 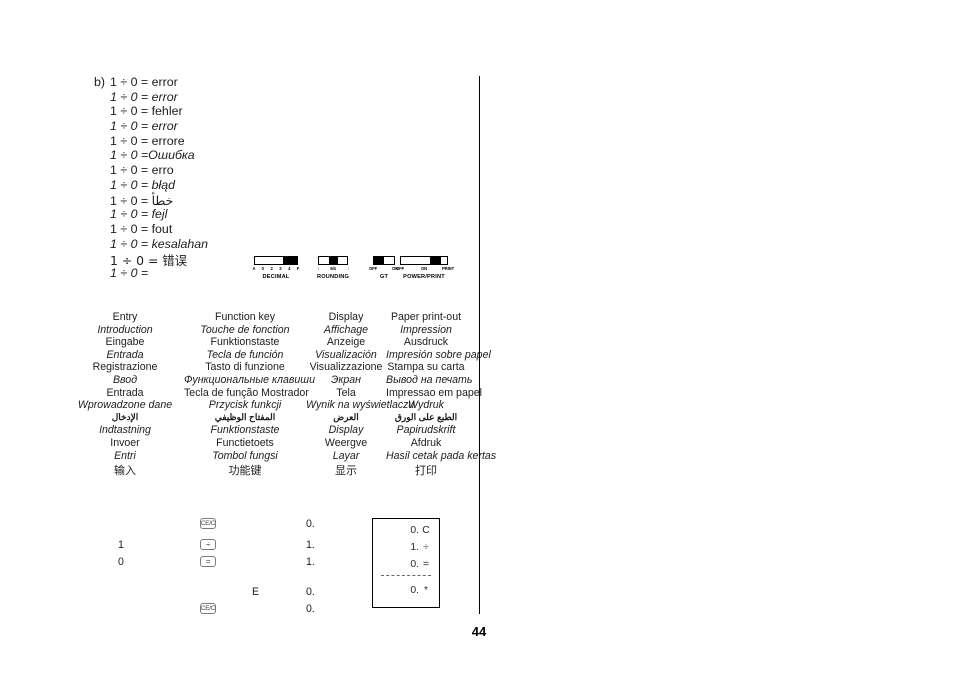 What do you see at coordinates (346, 317) in the screenshot?
I see `display-cell: Display` at bounding box center [346, 317].